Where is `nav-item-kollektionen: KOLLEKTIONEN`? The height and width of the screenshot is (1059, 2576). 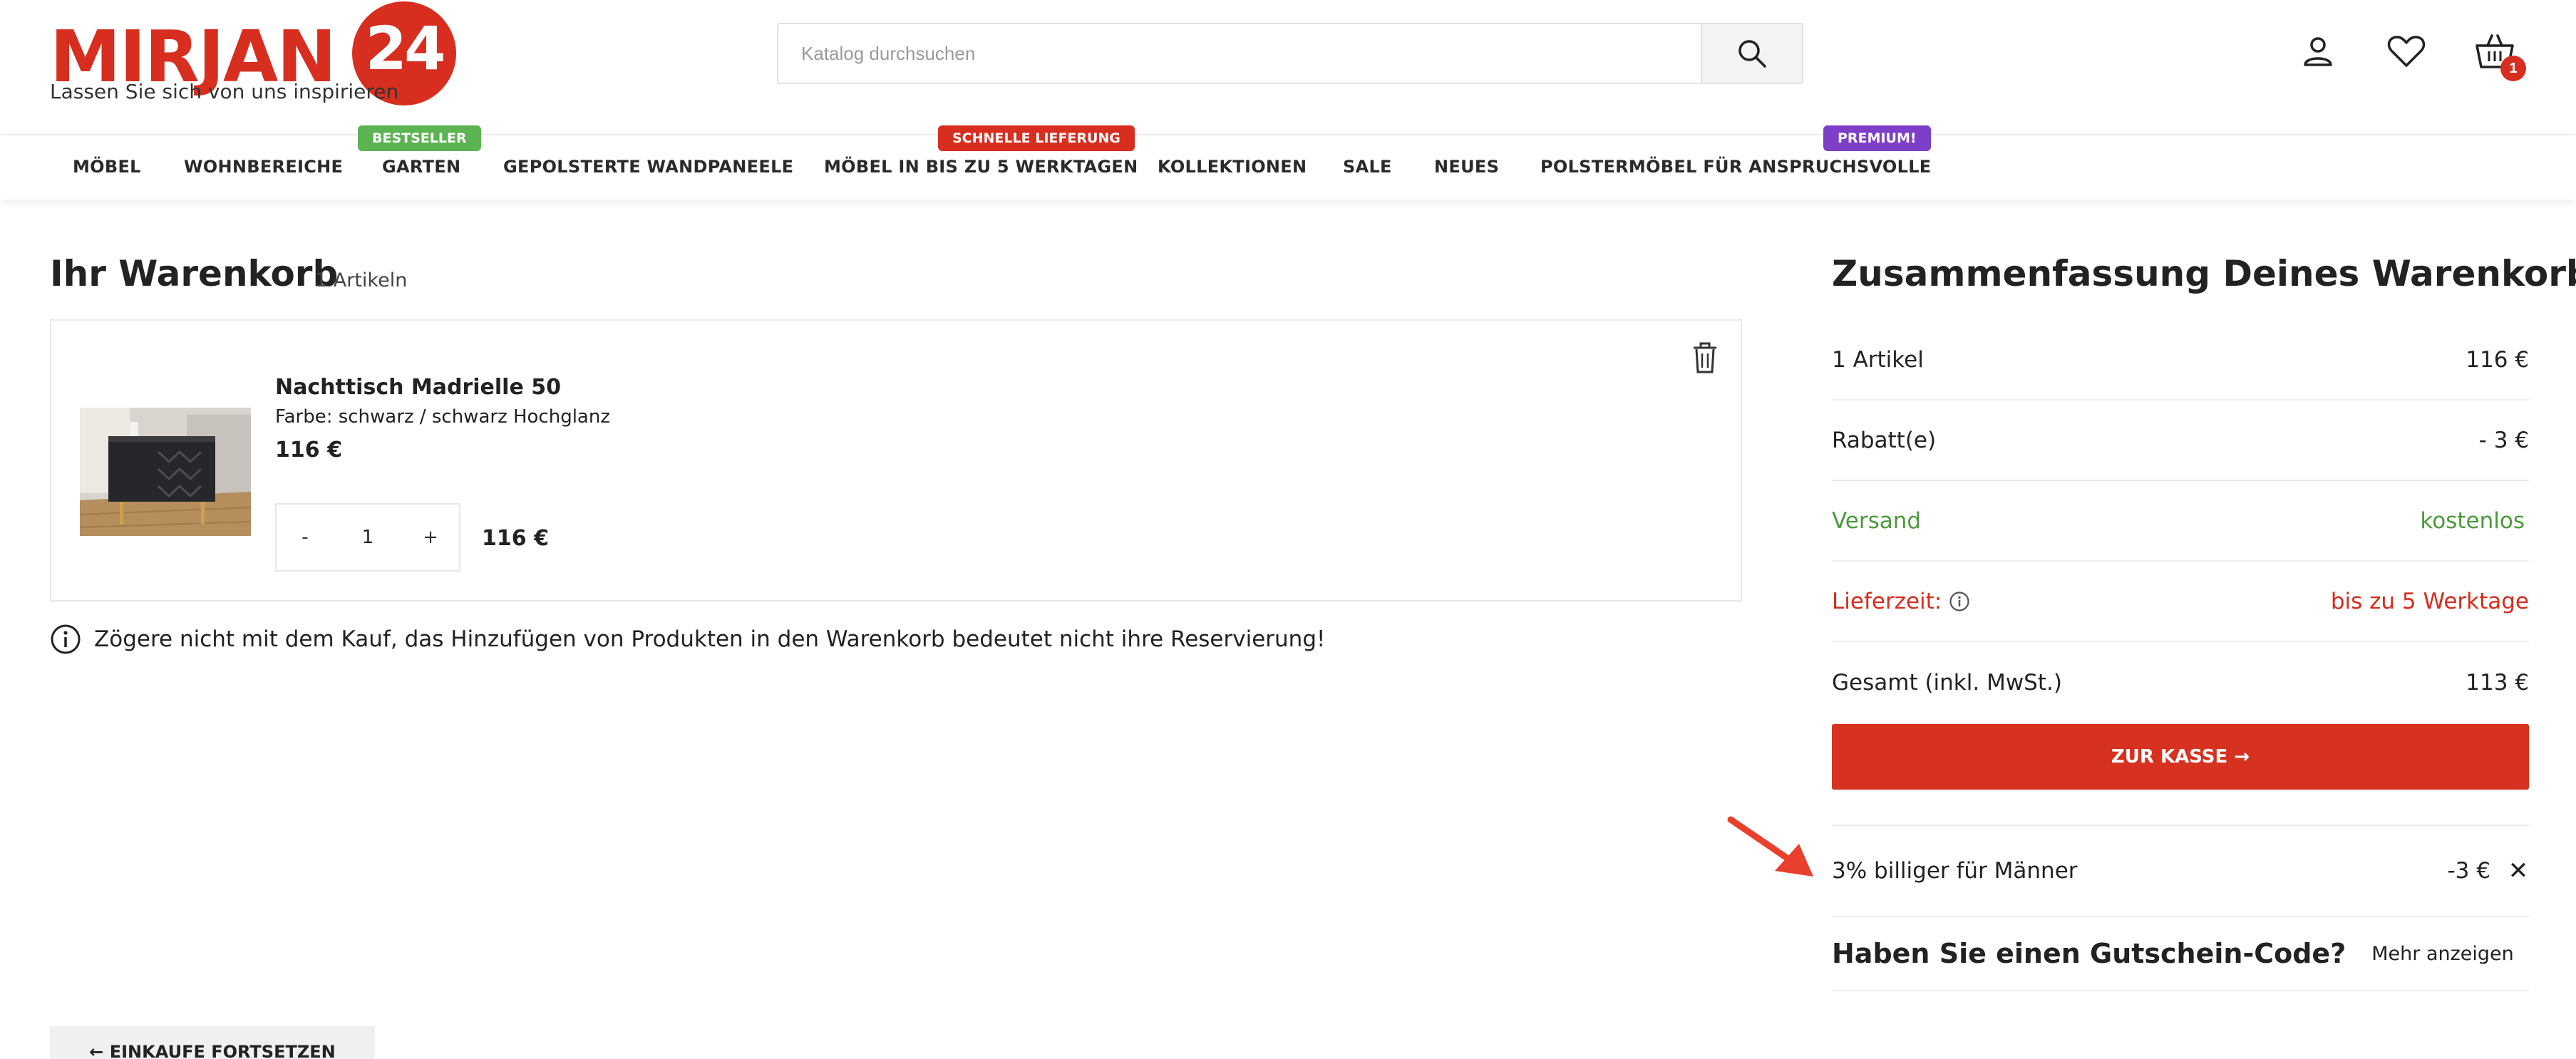
nav-item-kollektionen: KOLLEKTIONEN is located at coordinates (1232, 167).